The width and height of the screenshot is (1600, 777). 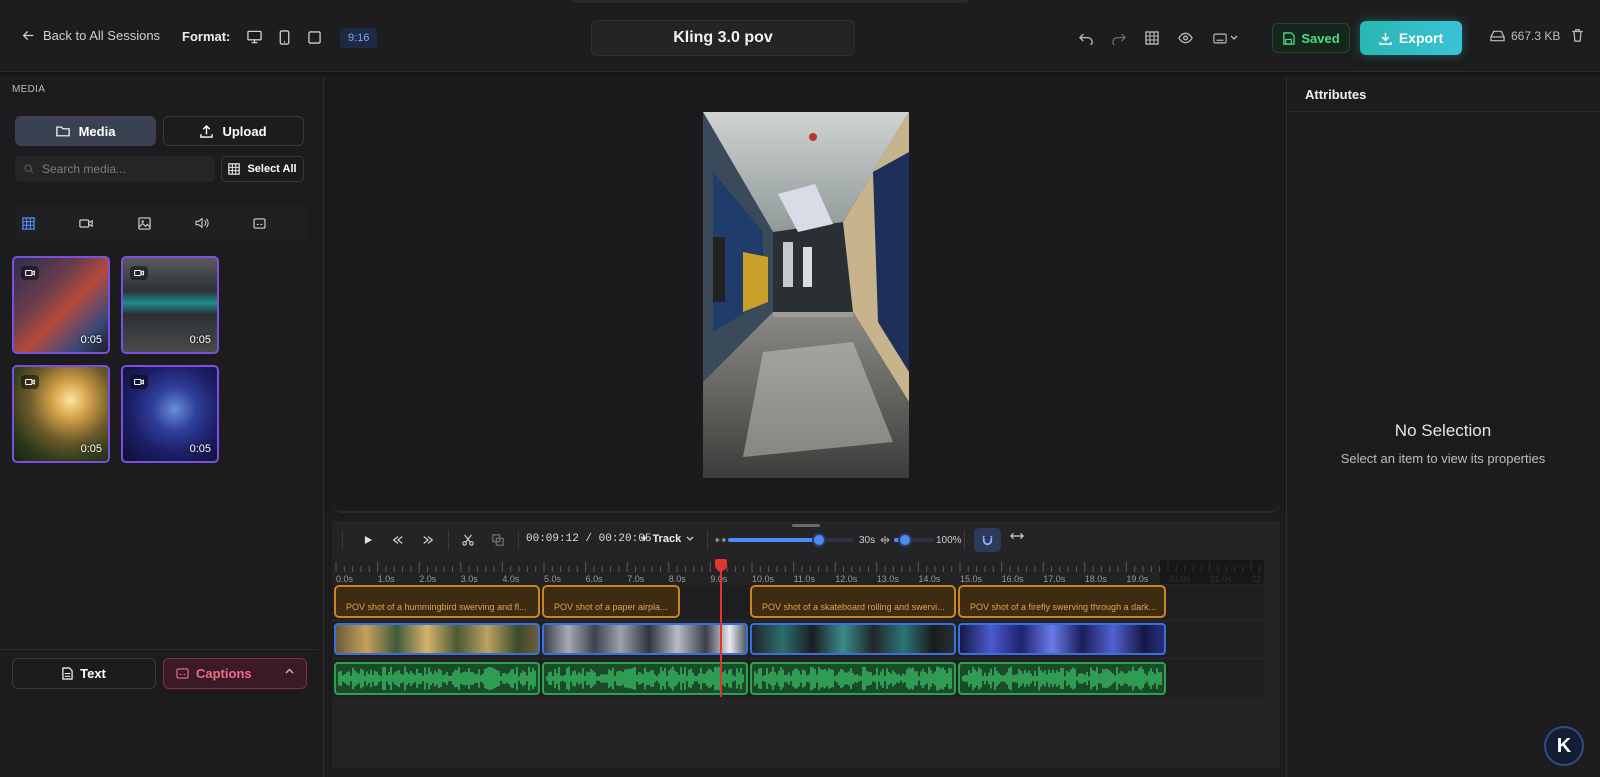 I want to click on ruler-tick-label: 19.0s, so click(x=1137, y=579).